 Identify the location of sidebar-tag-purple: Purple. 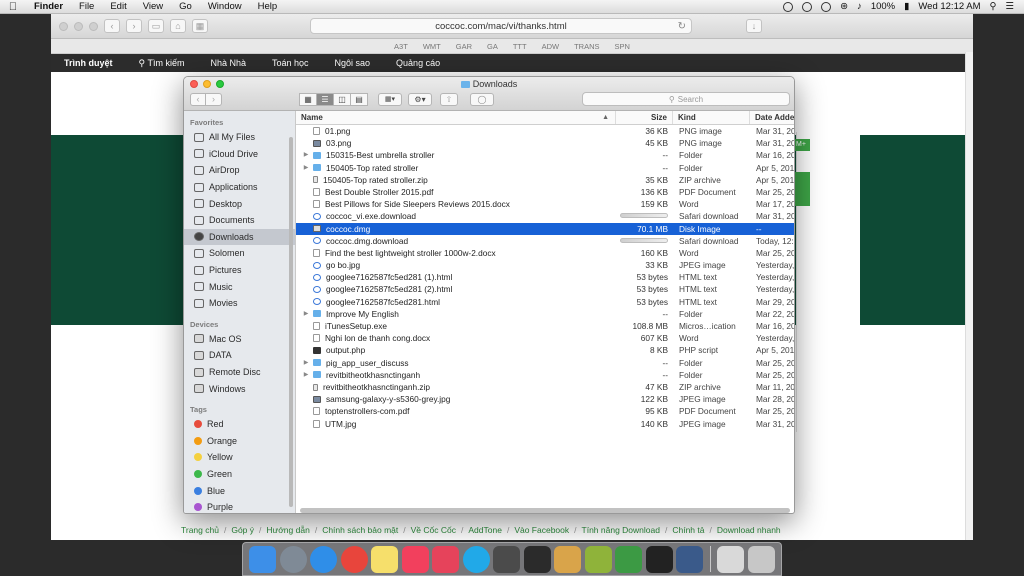
(239, 506).